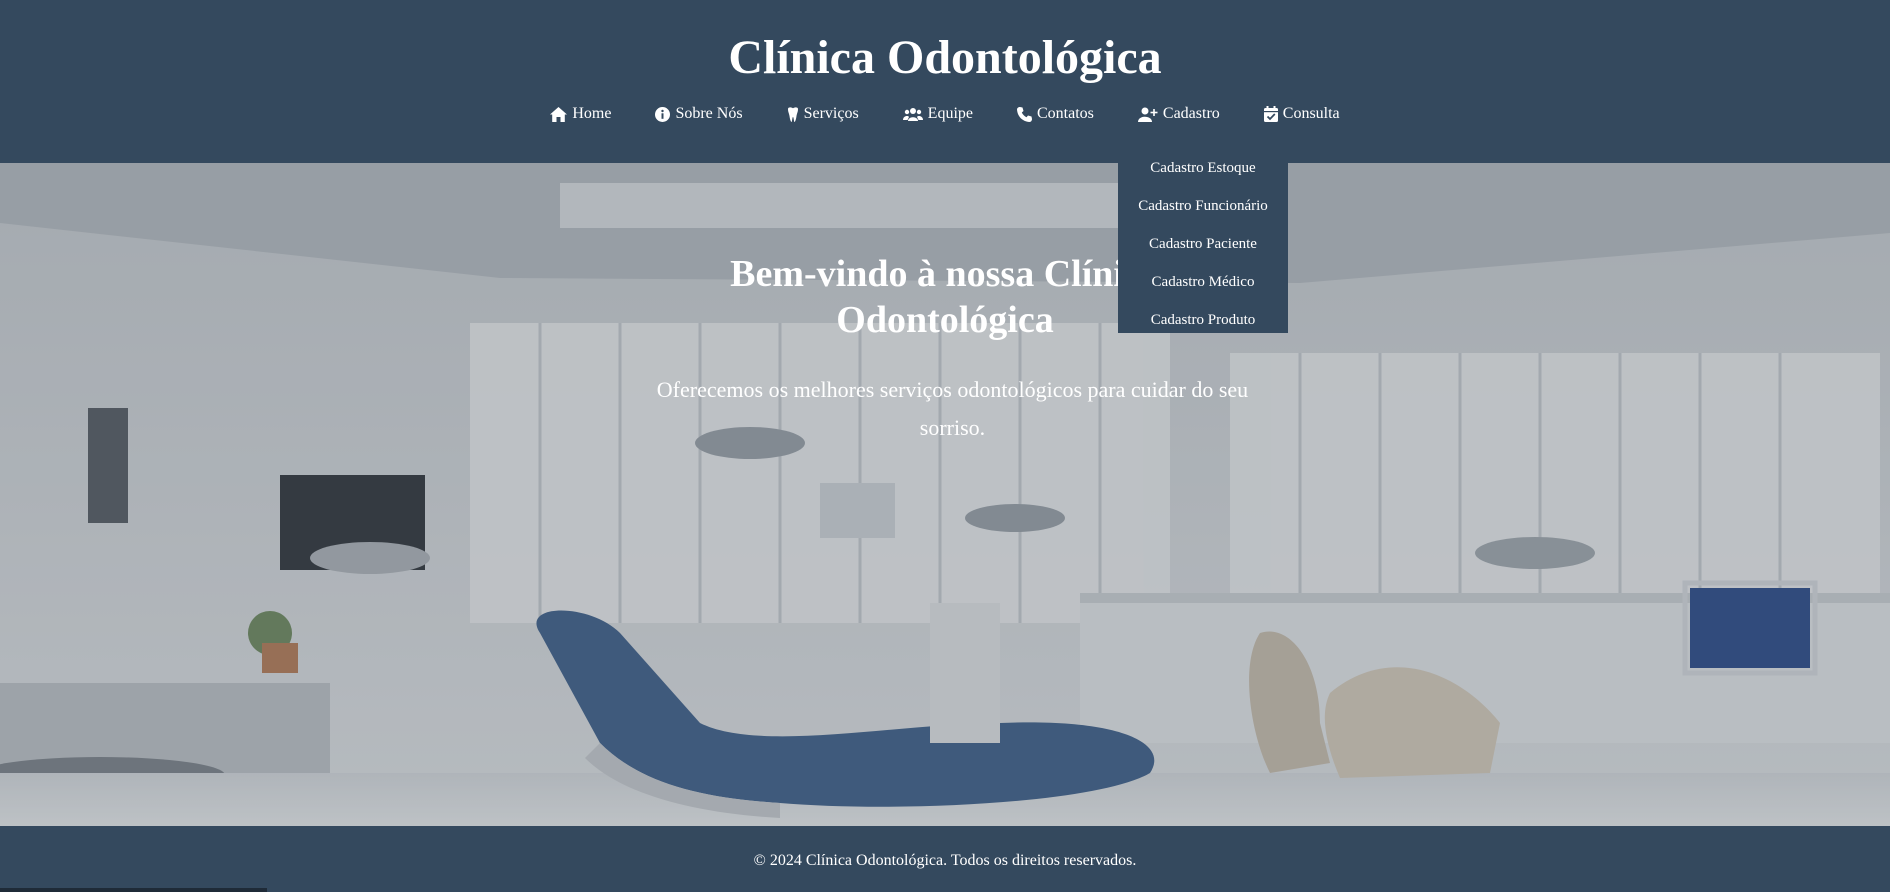 The height and width of the screenshot is (892, 1890). Describe the element at coordinates (592, 113) in the screenshot. I see `nav-home-label: Home` at that location.